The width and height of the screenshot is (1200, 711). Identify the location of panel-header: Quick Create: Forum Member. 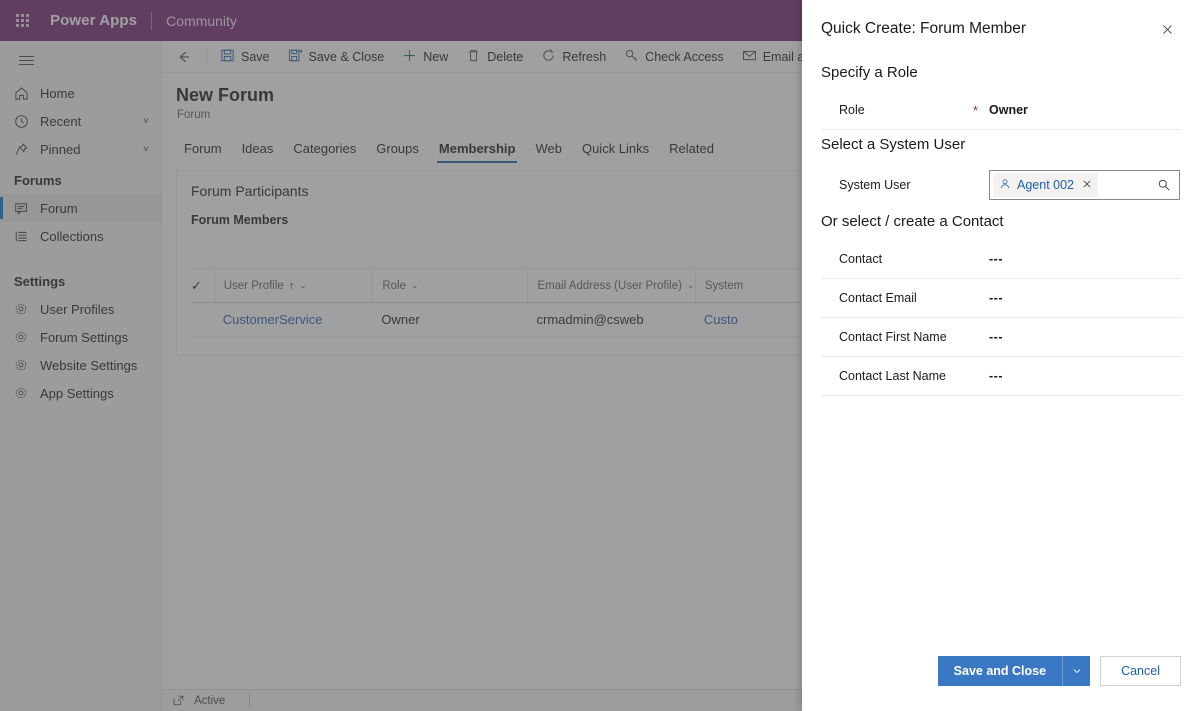
(1001, 29).